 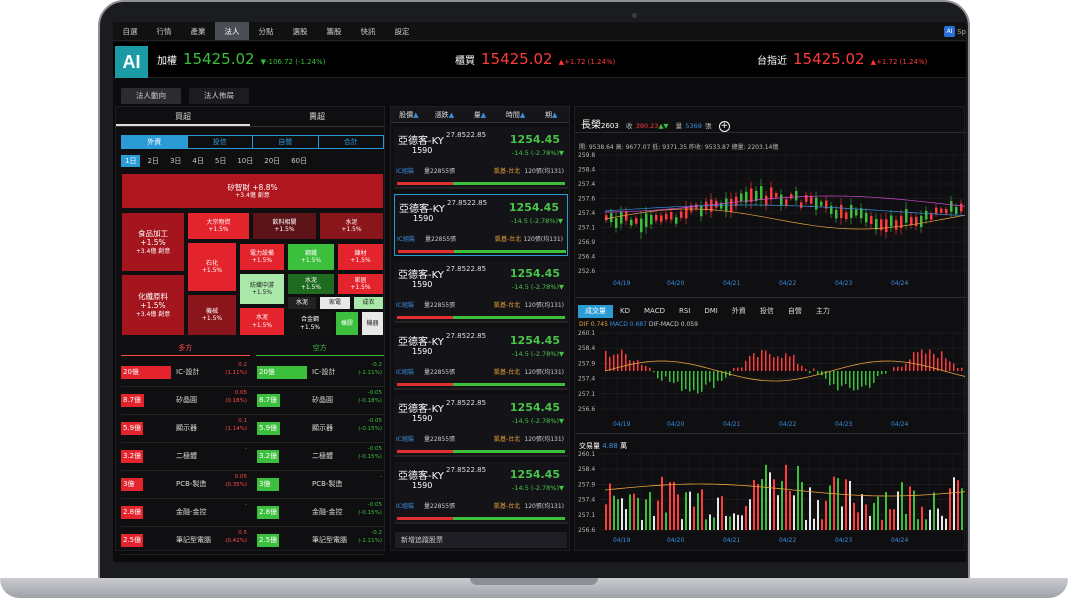 What do you see at coordinates (360, 284) in the screenshot?
I see `treemap-cell: 家居 +1.5%` at bounding box center [360, 284].